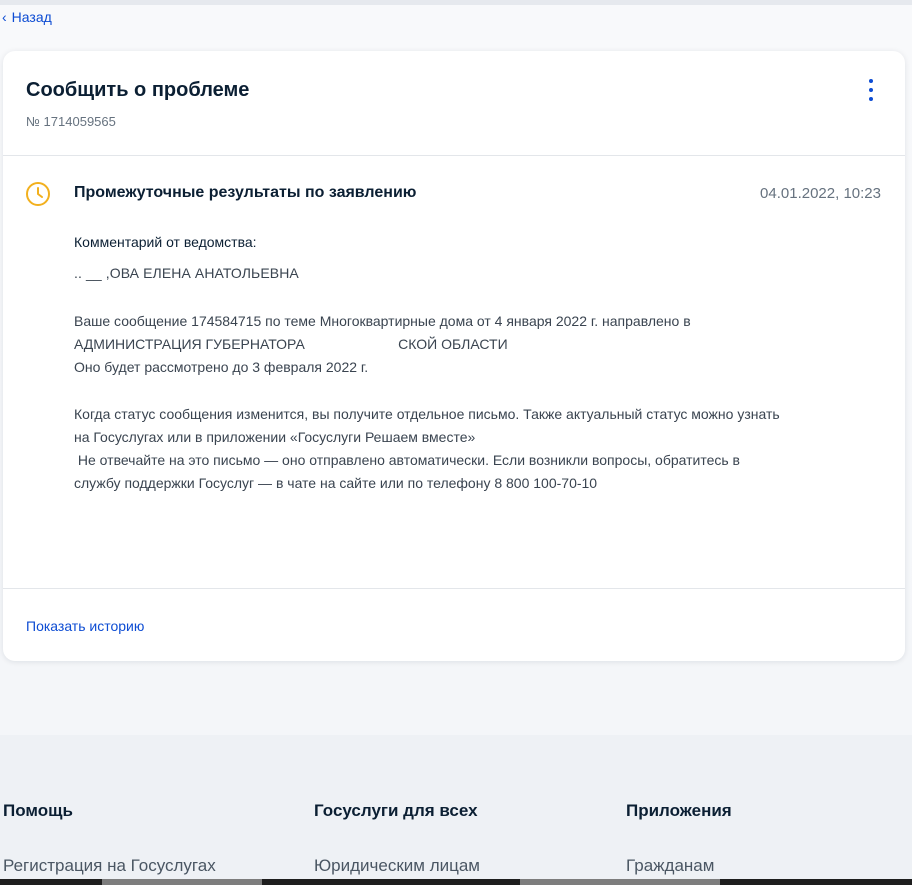  Describe the element at coordinates (820, 193) in the screenshot. I see `status-date: 04.01.2022, 10:23` at that location.